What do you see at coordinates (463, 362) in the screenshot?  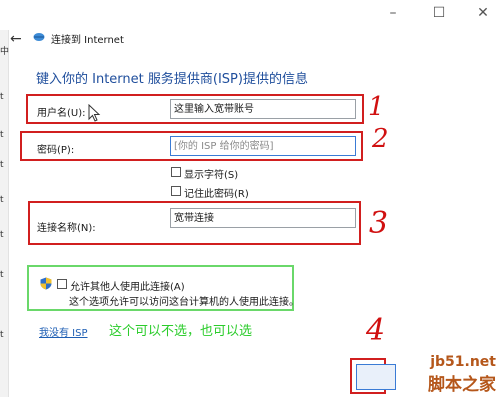 I see `watermark-site: jb51.net` at bounding box center [463, 362].